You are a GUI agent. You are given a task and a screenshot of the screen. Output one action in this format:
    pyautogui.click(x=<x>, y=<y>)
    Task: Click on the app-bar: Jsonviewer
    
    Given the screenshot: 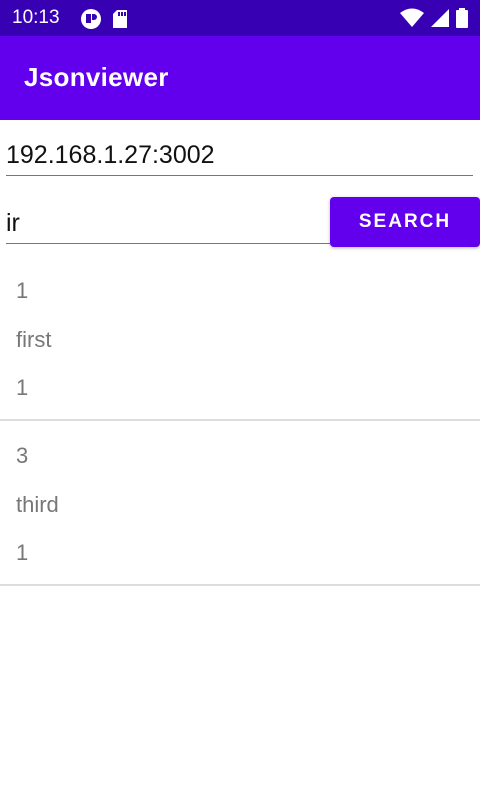 What is the action you would take?
    pyautogui.click(x=240, y=78)
    